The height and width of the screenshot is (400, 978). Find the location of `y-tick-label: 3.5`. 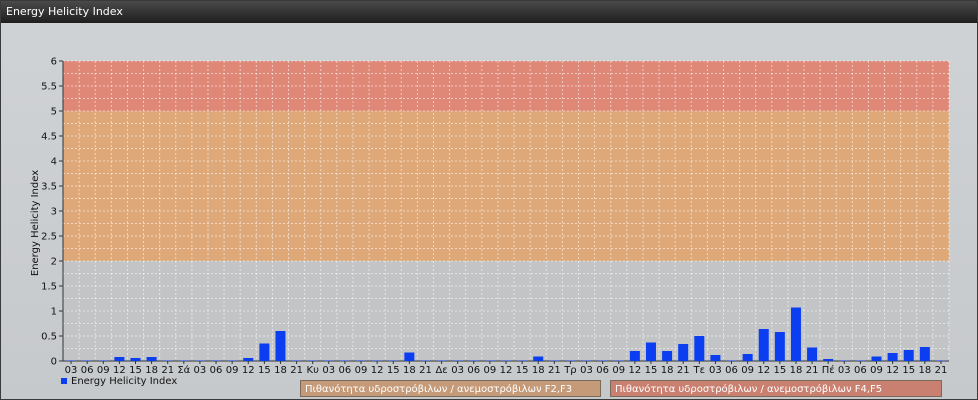

y-tick-label: 3.5 is located at coordinates (49, 187).